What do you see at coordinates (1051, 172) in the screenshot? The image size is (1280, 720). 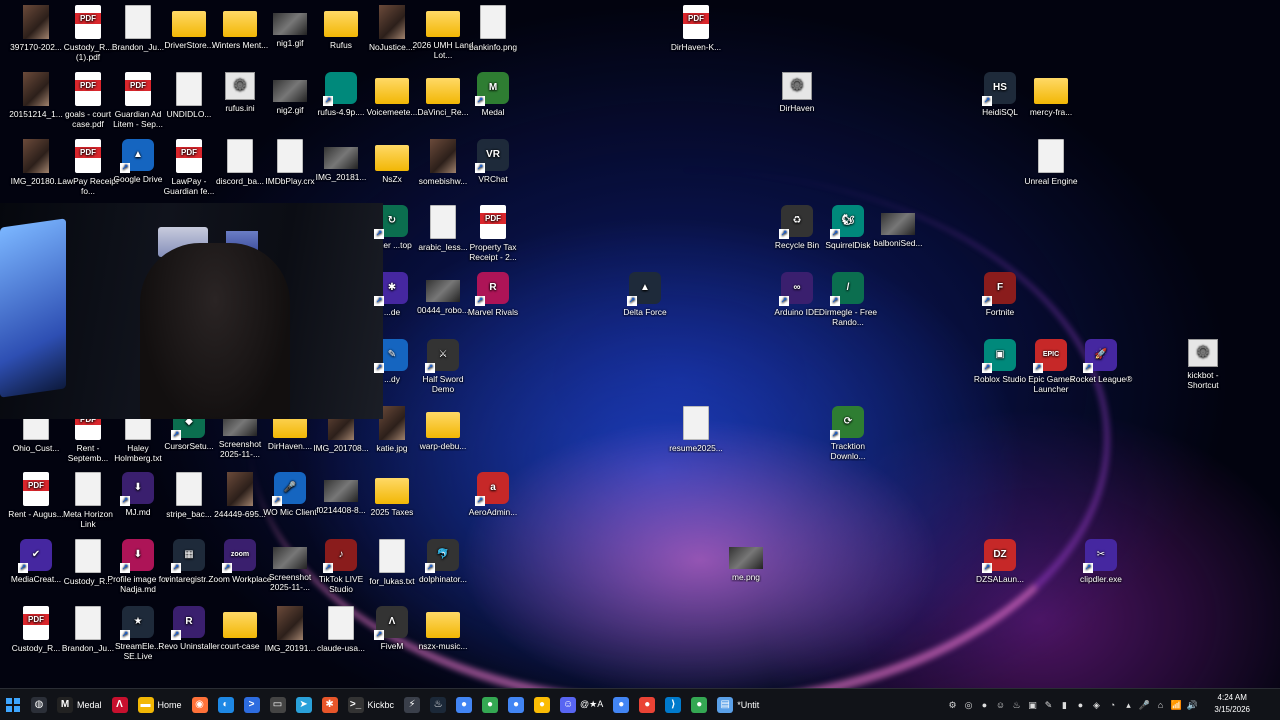 I see `desktop-icon-unreal-engine: Unreal Engine` at bounding box center [1051, 172].